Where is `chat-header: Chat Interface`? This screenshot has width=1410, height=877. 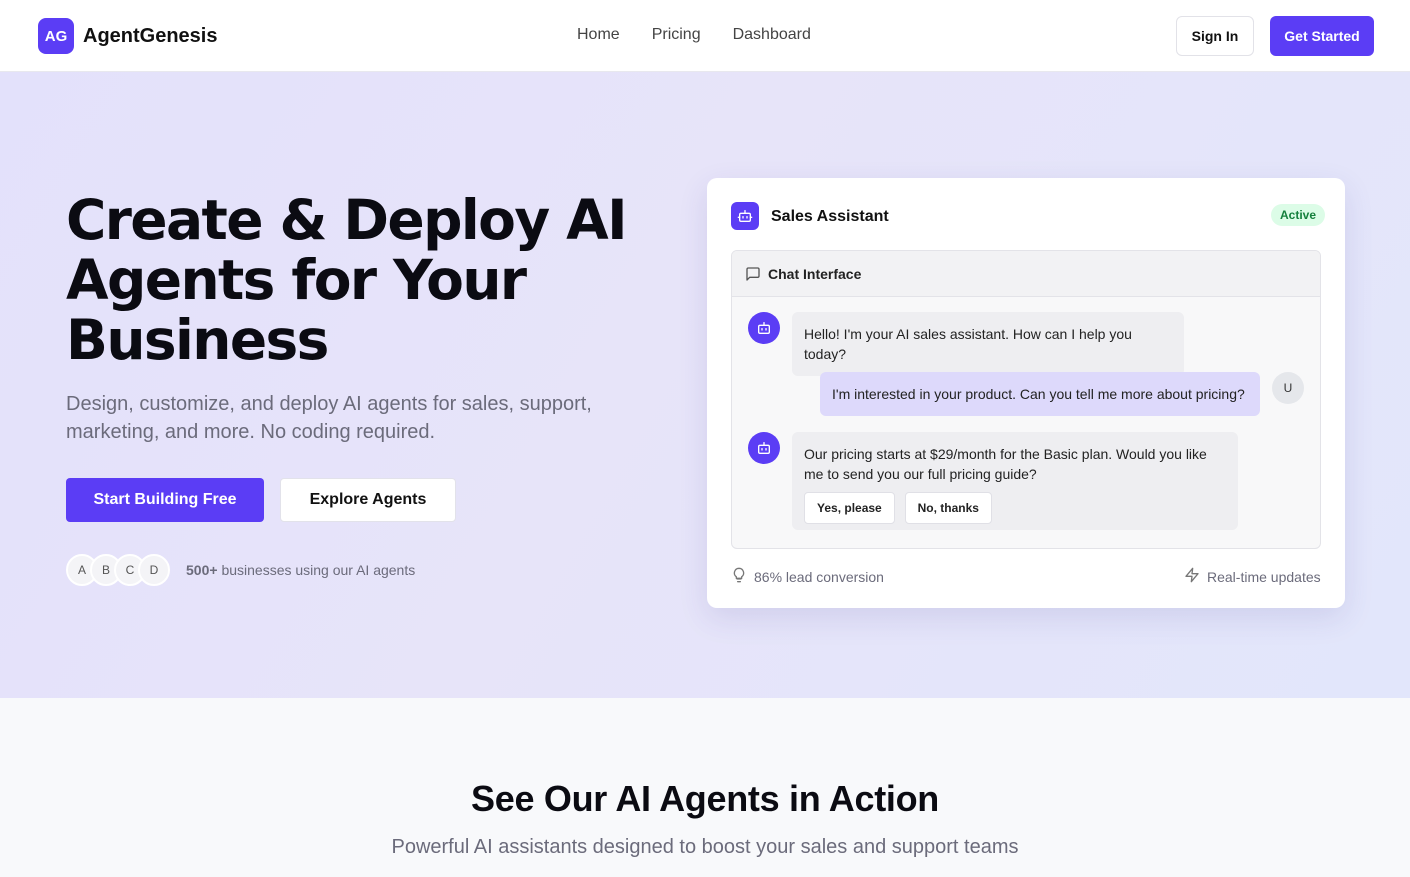 chat-header: Chat Interface is located at coordinates (1026, 274).